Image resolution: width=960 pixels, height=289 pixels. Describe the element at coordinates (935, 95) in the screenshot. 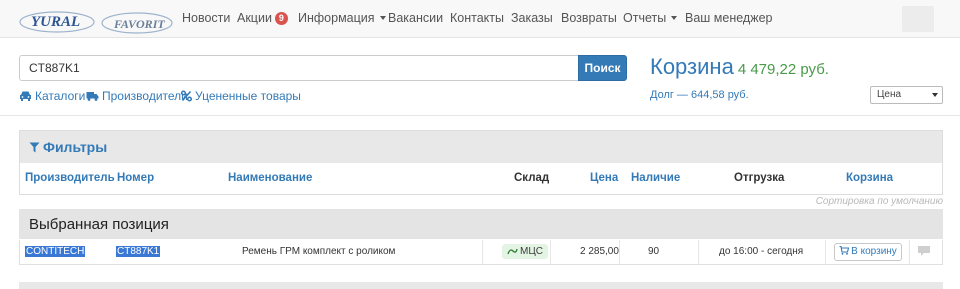

I see `select-arrow-icon` at that location.